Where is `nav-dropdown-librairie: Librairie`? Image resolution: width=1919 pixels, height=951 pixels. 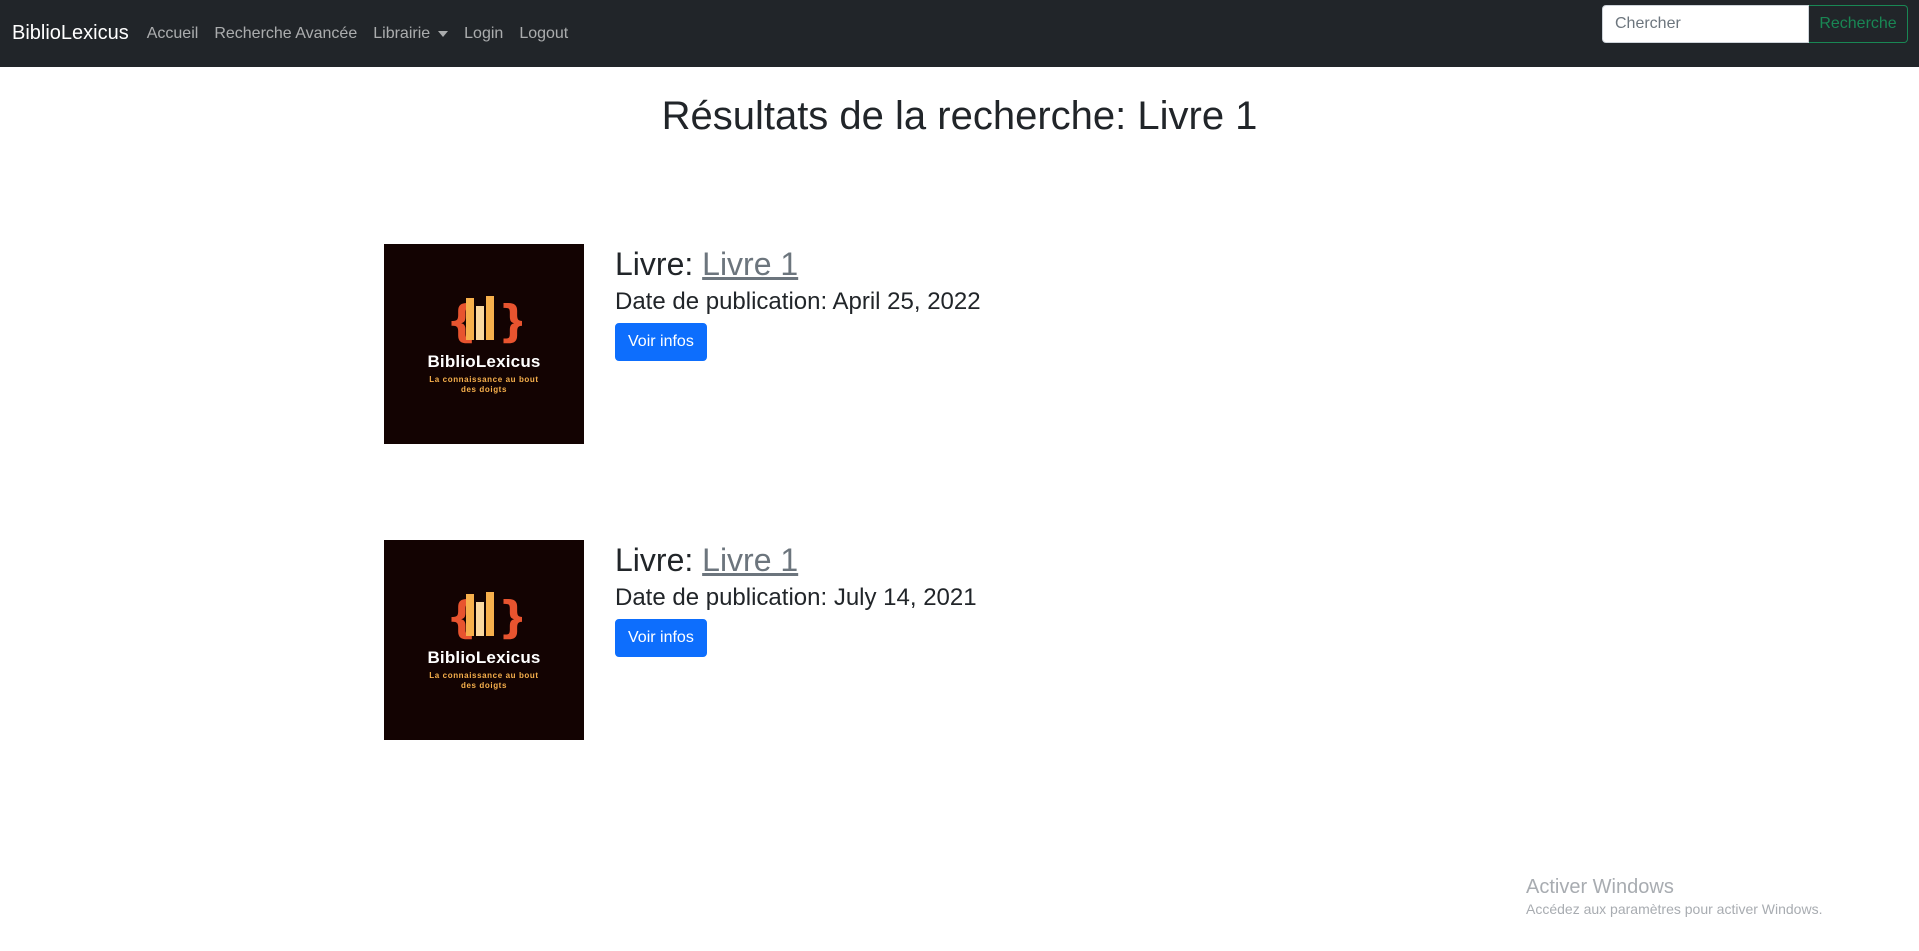
nav-dropdown-librairie: Librairie is located at coordinates (411, 33).